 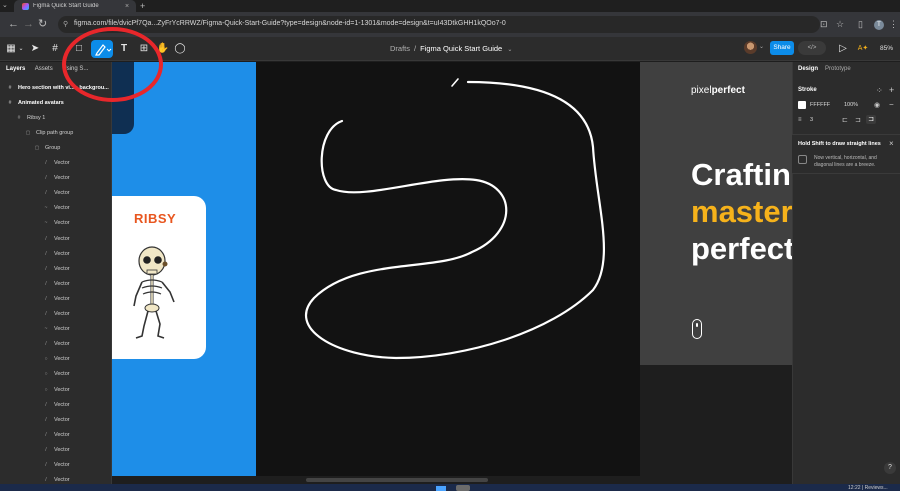 What do you see at coordinates (55, 49) in the screenshot?
I see `frame-tool-icon: #` at bounding box center [55, 49].